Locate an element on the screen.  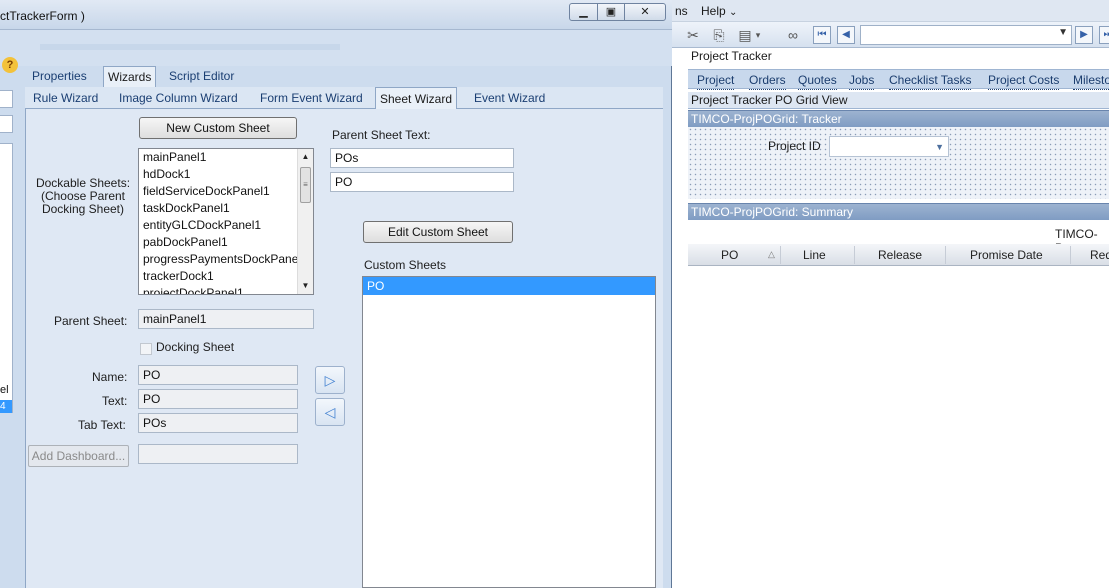
tab-project: Project is located at coordinates (716, 81).